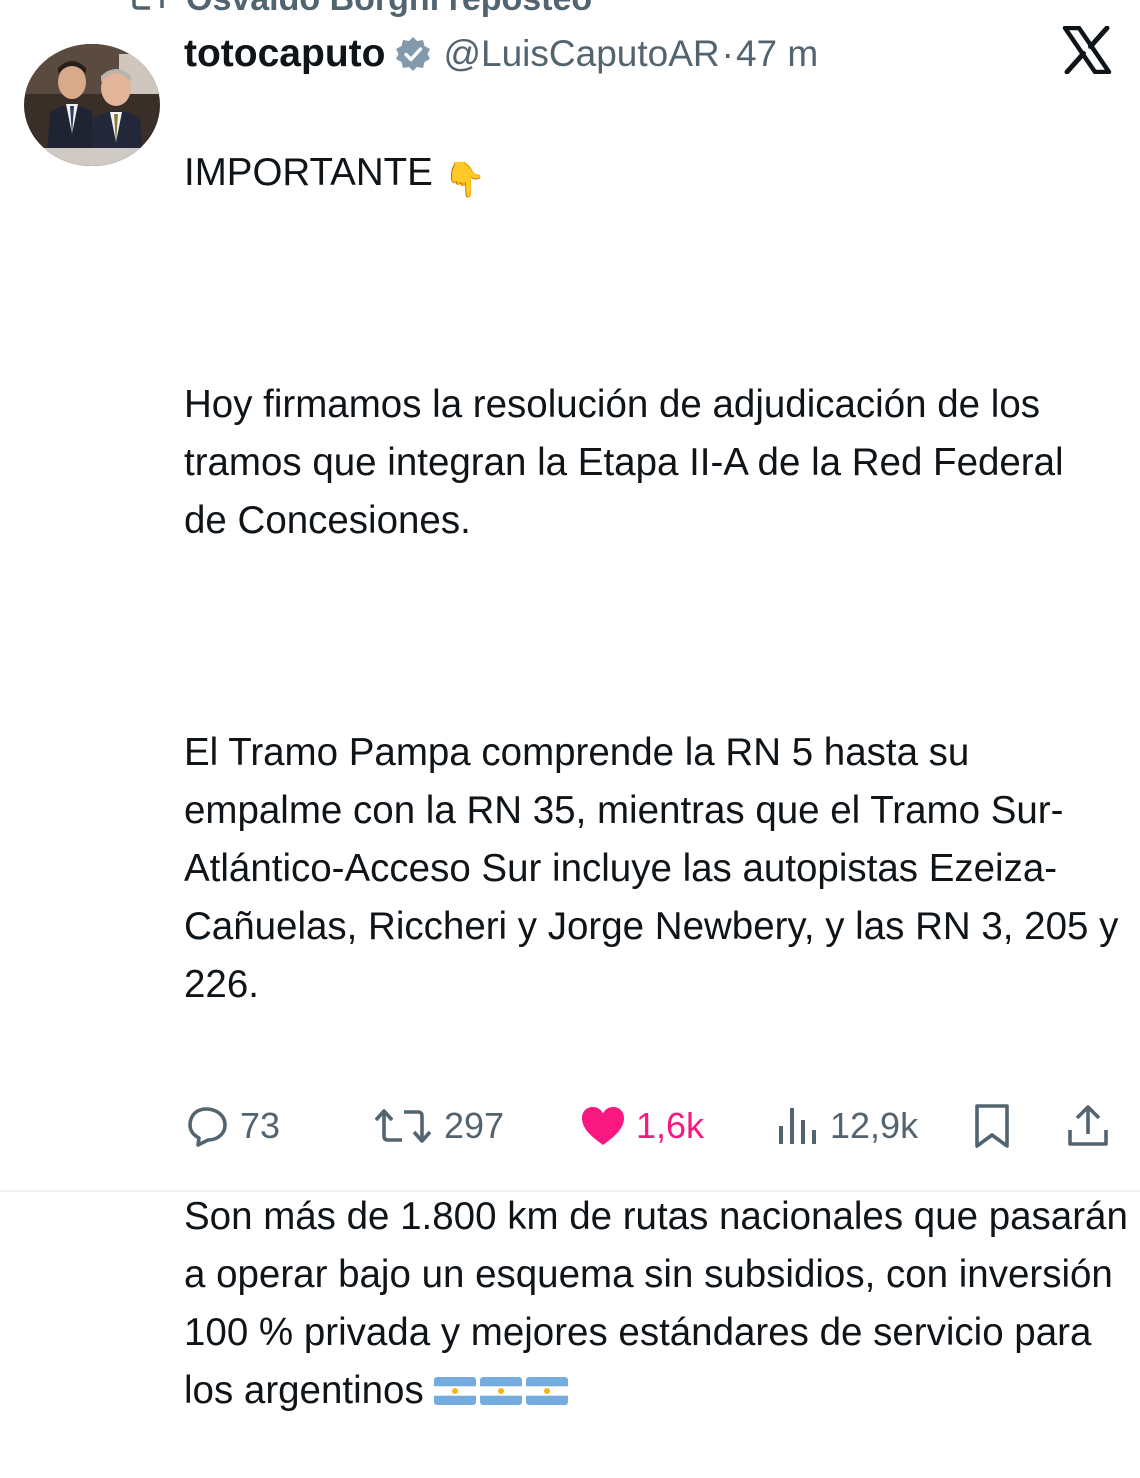  What do you see at coordinates (777, 54) in the screenshot?
I see `tweet-timestamp: 47 m` at bounding box center [777, 54].